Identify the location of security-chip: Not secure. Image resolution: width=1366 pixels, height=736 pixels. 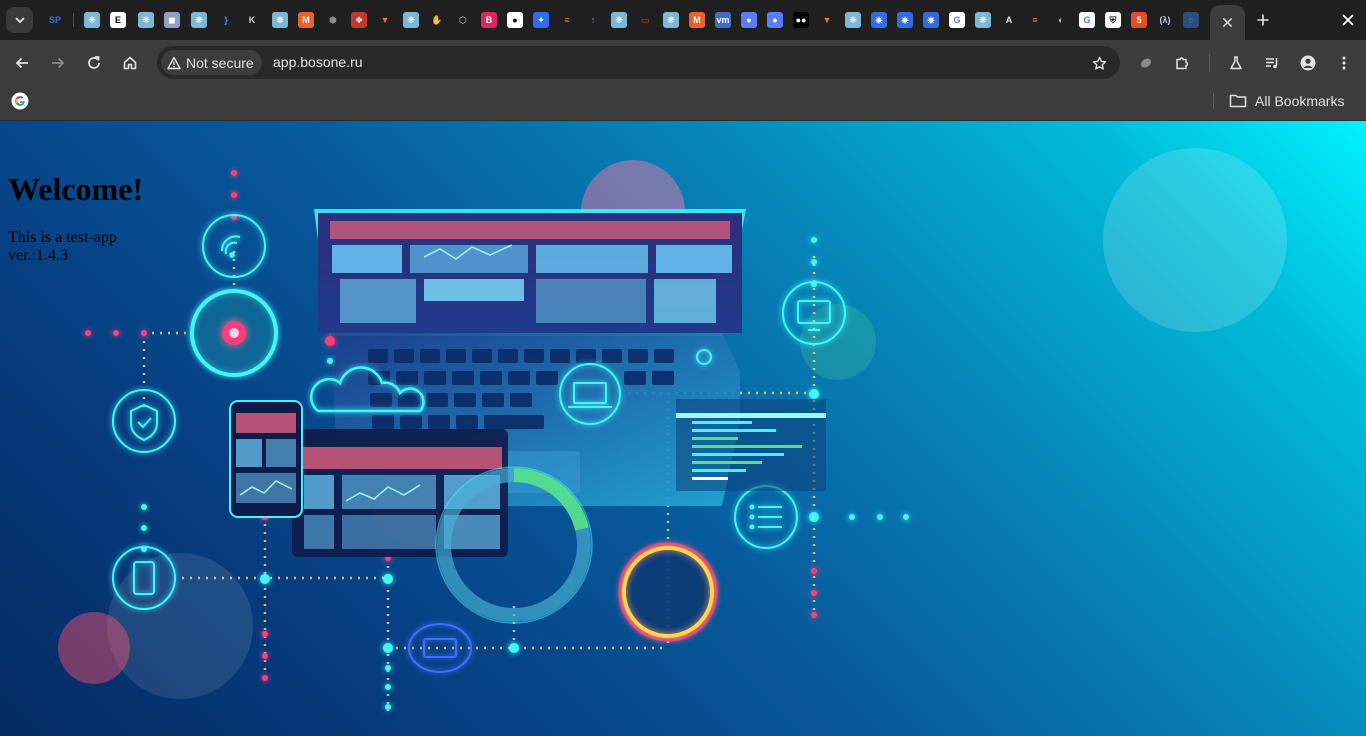
(211, 62).